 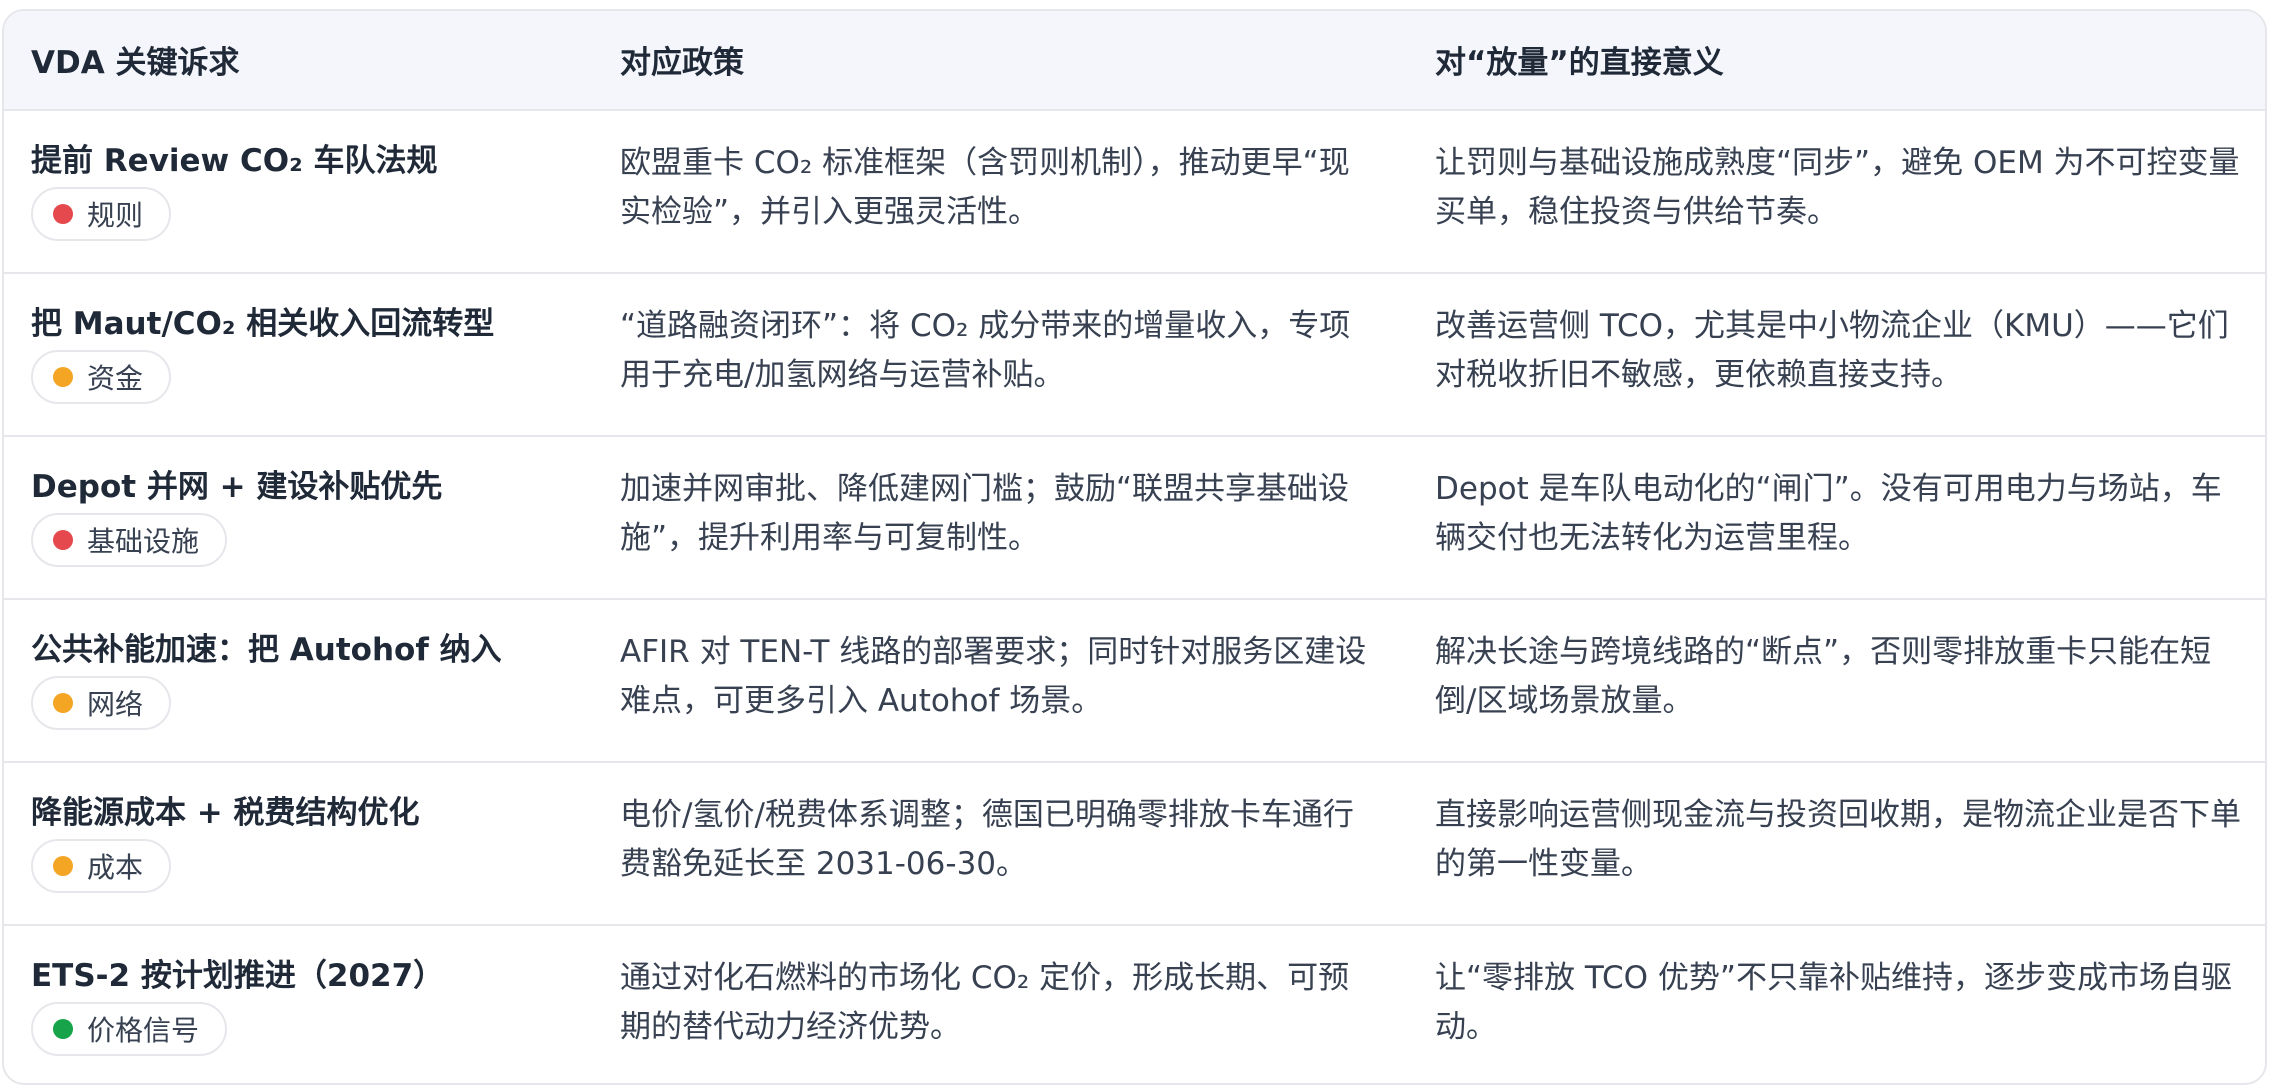 I want to click on request-text: 公共补能加速：把 Autohof 纳入, so click(x=266, y=650).